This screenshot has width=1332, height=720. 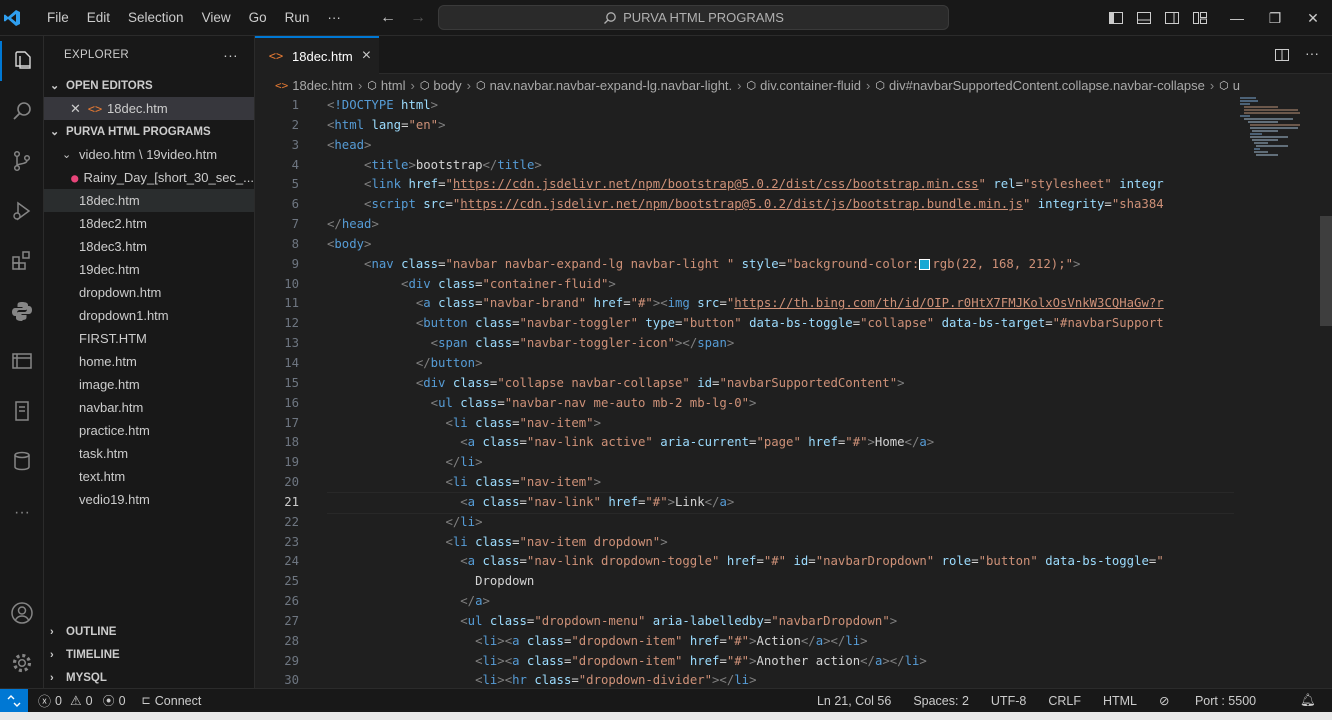 I want to click on line-number: 15, so click(x=291, y=382).